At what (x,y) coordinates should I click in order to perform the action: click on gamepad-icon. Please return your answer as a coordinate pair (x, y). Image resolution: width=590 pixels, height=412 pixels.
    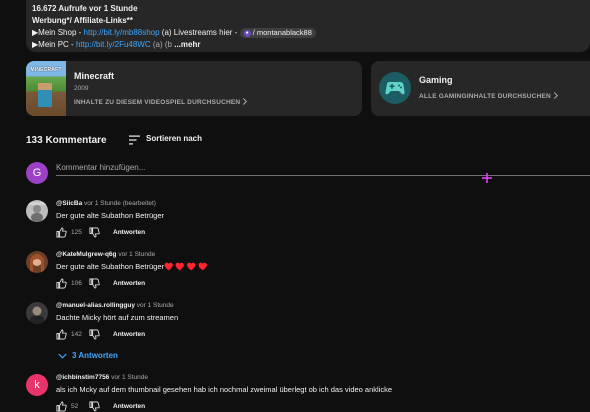
    Looking at the image, I should click on (395, 88).